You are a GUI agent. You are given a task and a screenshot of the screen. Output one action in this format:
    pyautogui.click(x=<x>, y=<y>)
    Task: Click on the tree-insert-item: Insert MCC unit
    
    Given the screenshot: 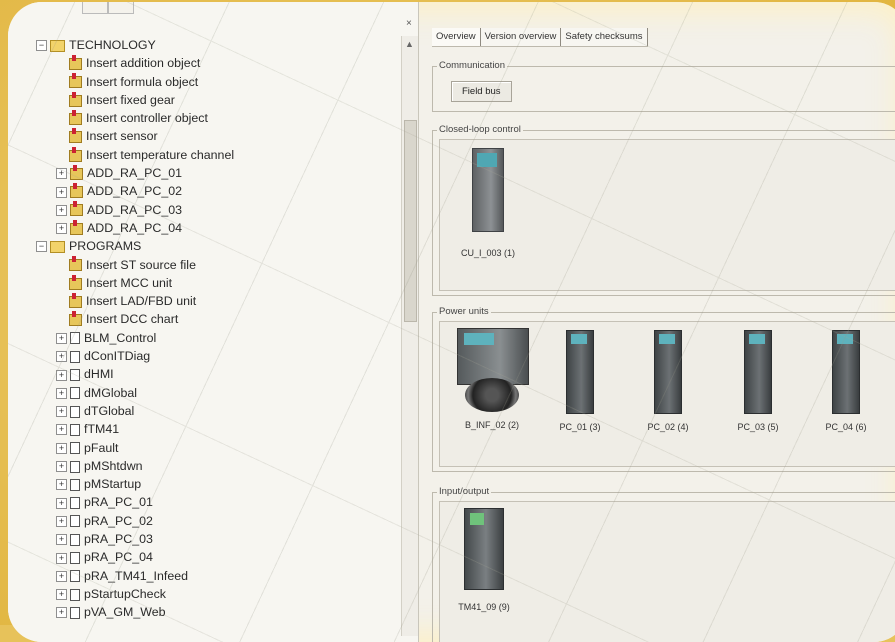 What is the action you would take?
    pyautogui.click(x=135, y=283)
    